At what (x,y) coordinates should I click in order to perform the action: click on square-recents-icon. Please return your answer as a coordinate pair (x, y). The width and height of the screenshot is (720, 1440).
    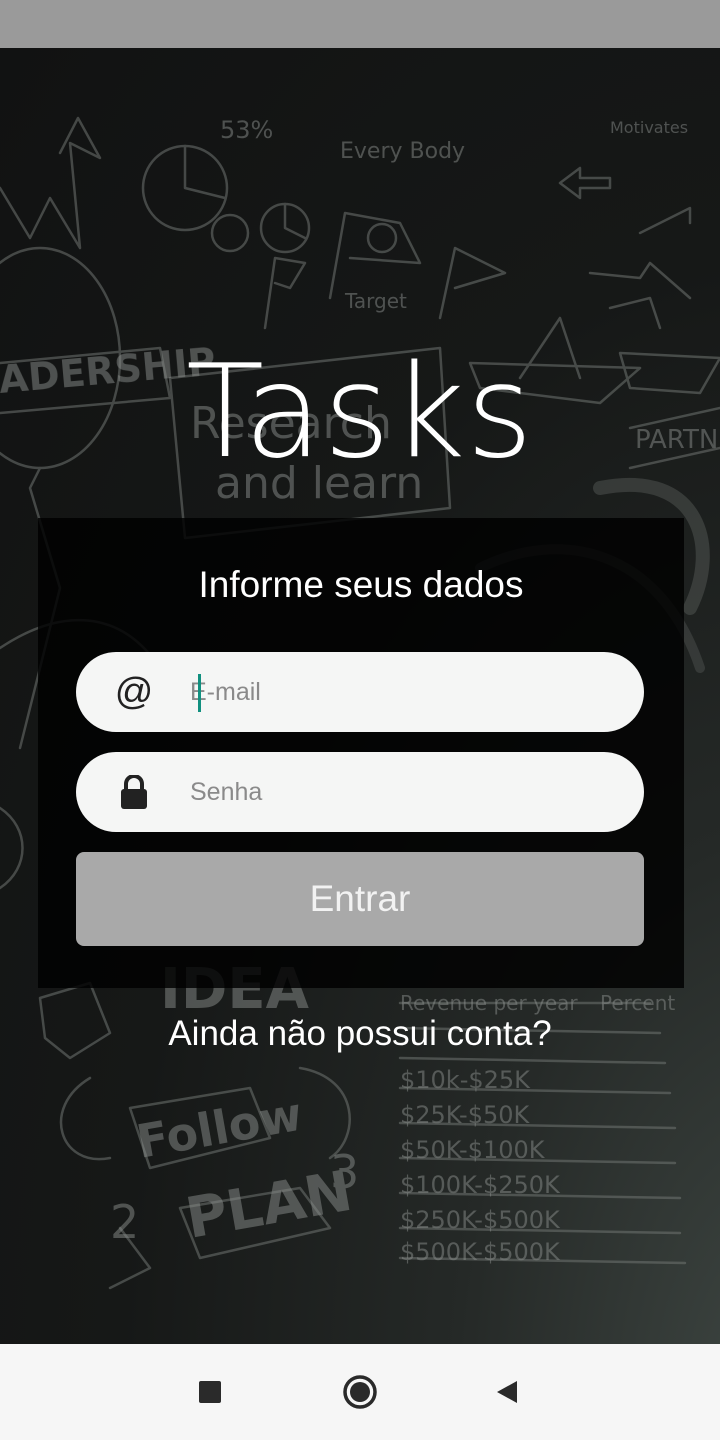
    Looking at the image, I should click on (210, 1392).